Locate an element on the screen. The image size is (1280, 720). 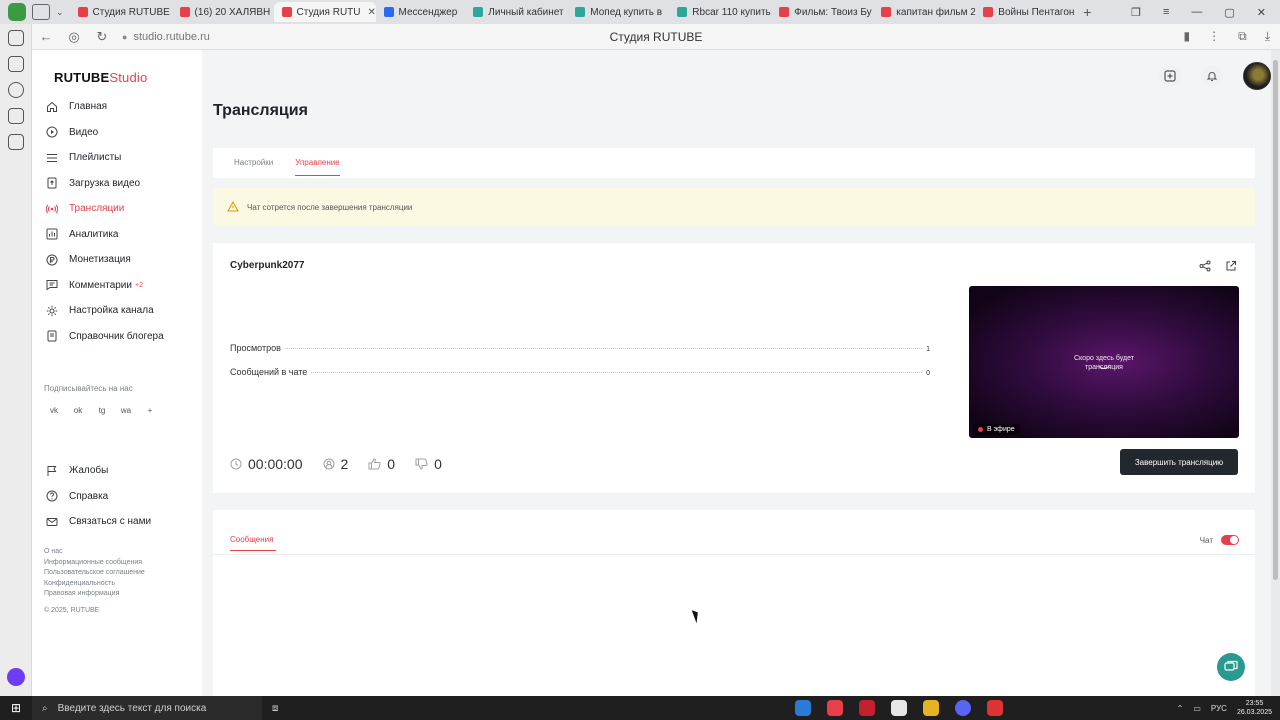
support-chat-button is located at coordinates (1231, 667).